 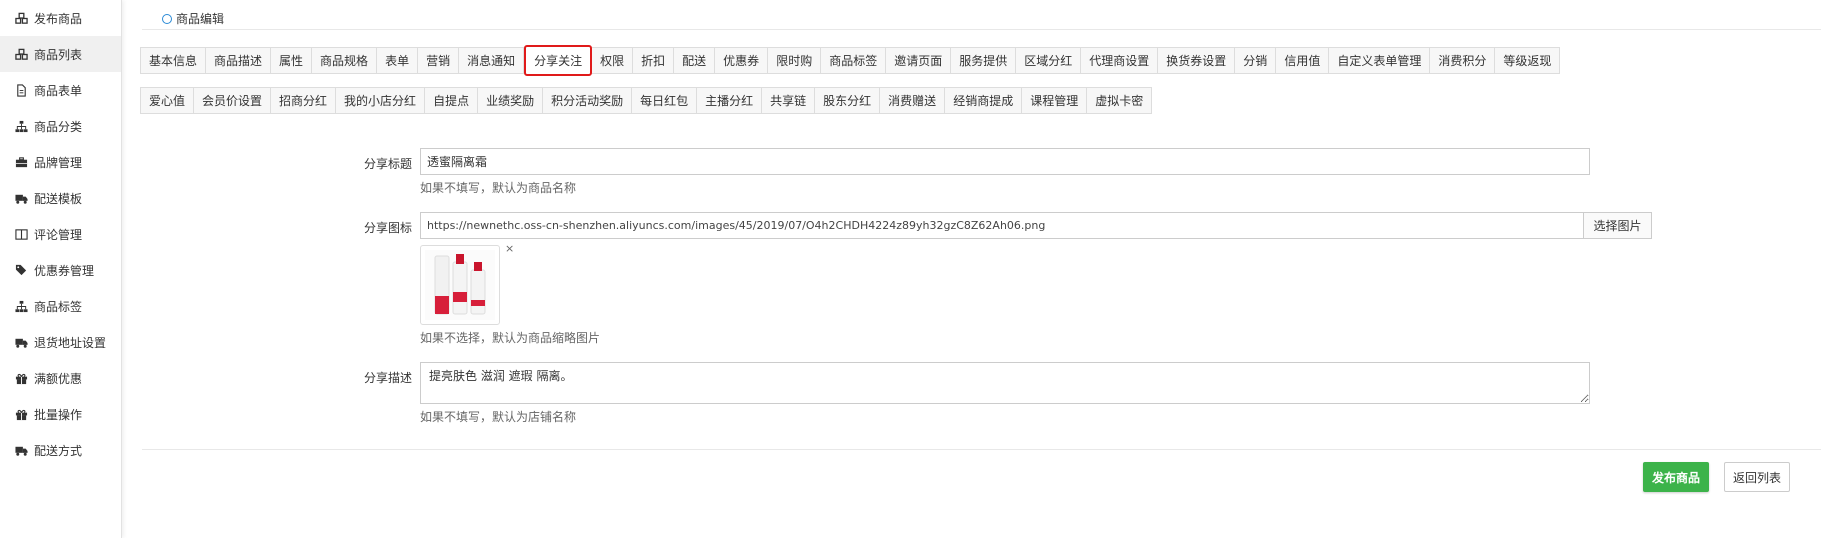 I want to click on tab: 商品标签, so click(x=854, y=60).